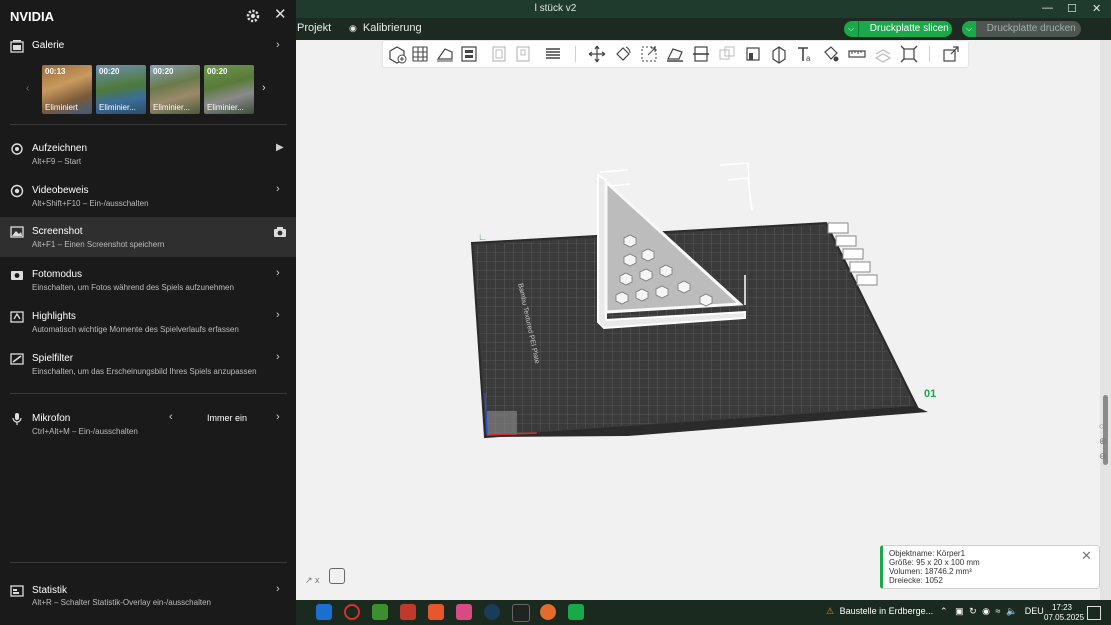  Describe the element at coordinates (17, 191) in the screenshot. I see `instant-replay-icon` at that location.